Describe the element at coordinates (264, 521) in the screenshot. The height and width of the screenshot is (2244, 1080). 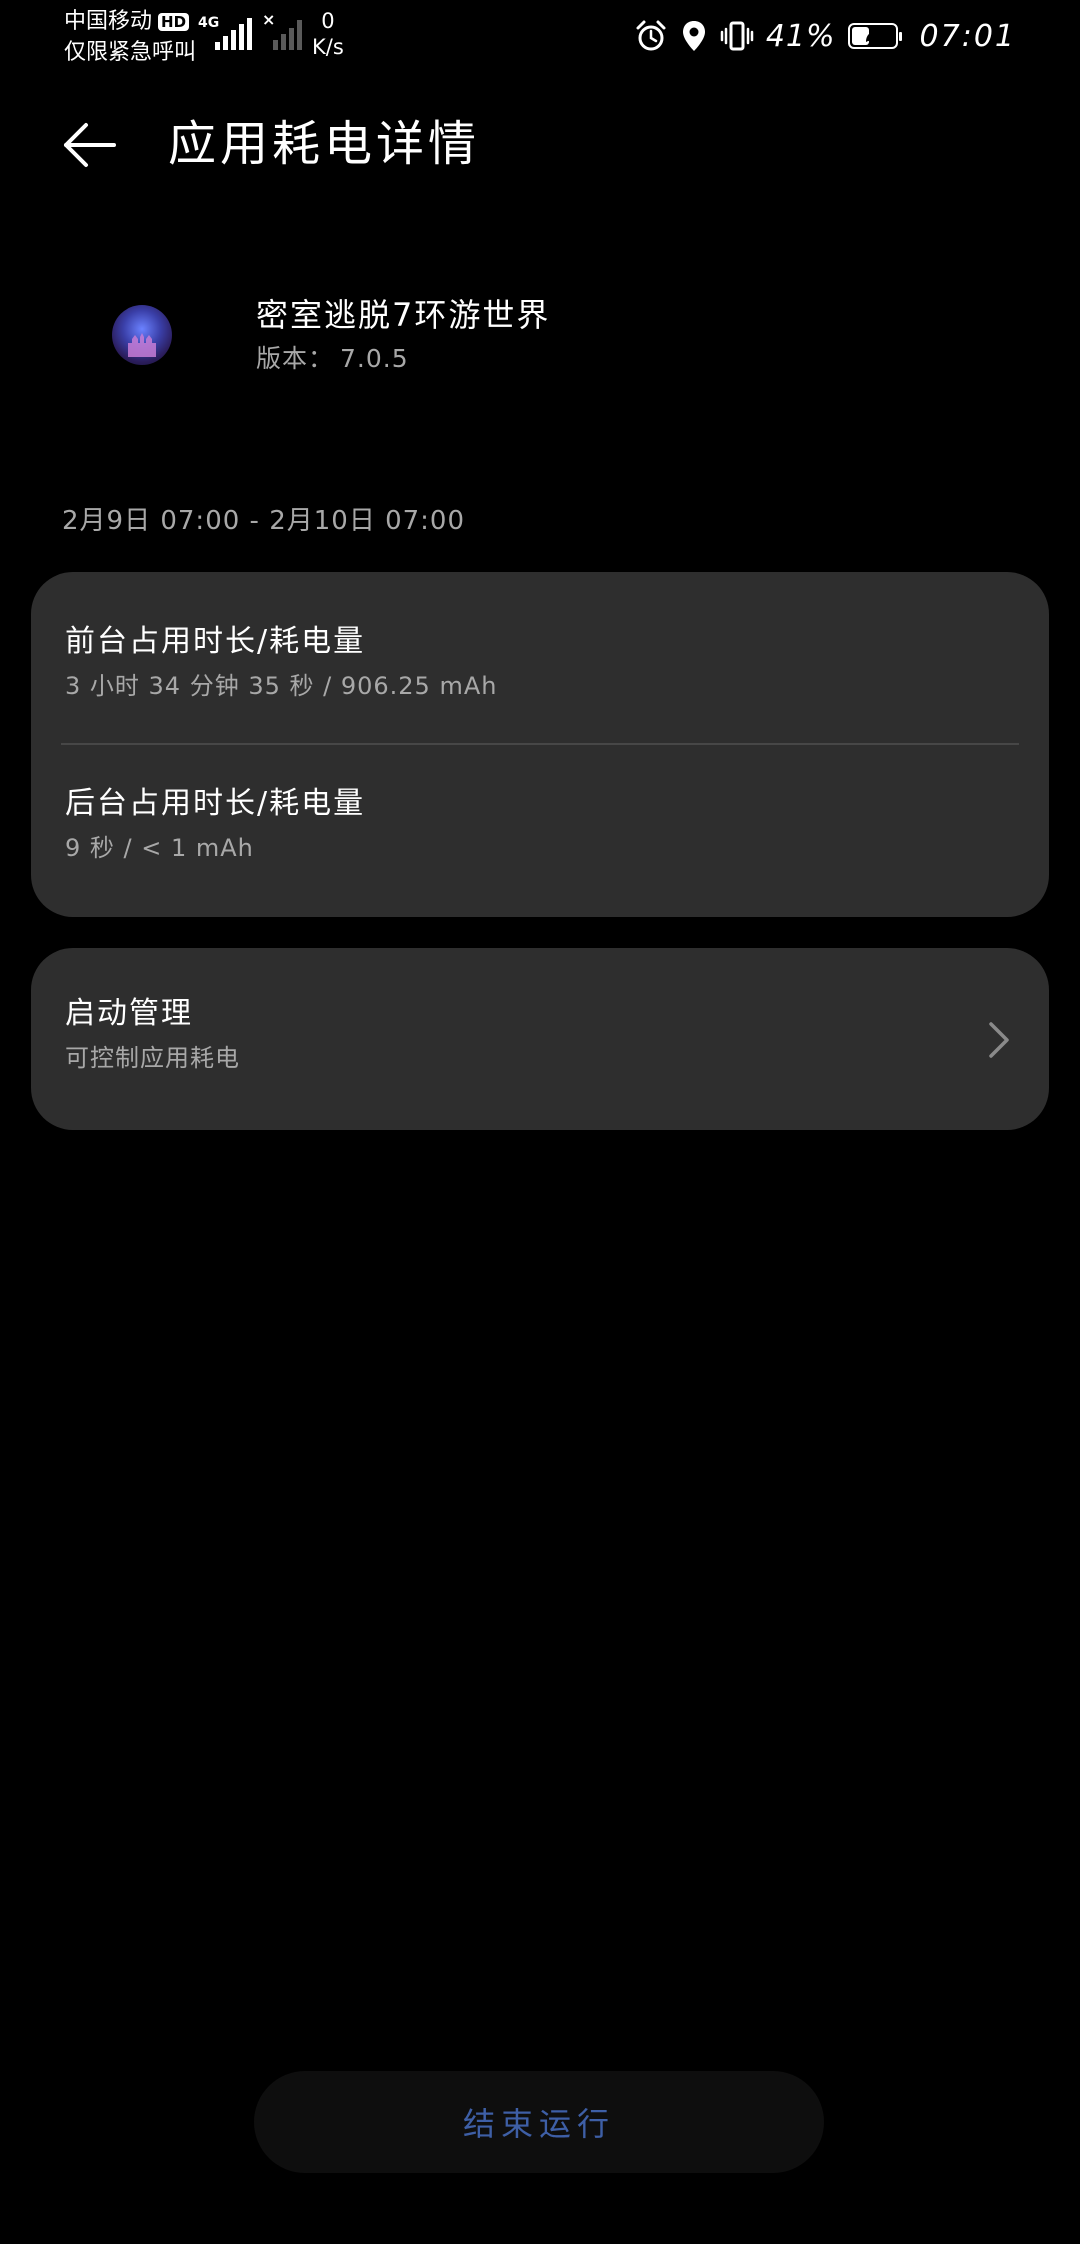
I see `date-range: 2月9日 07:00 - 2月10日 07:00` at that location.